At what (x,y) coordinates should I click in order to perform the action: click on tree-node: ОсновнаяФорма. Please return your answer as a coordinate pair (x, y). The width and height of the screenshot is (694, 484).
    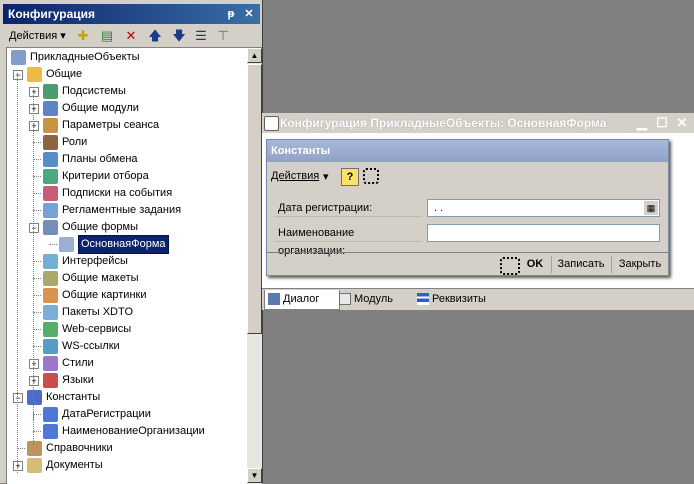
    Looking at the image, I should click on (127, 244).